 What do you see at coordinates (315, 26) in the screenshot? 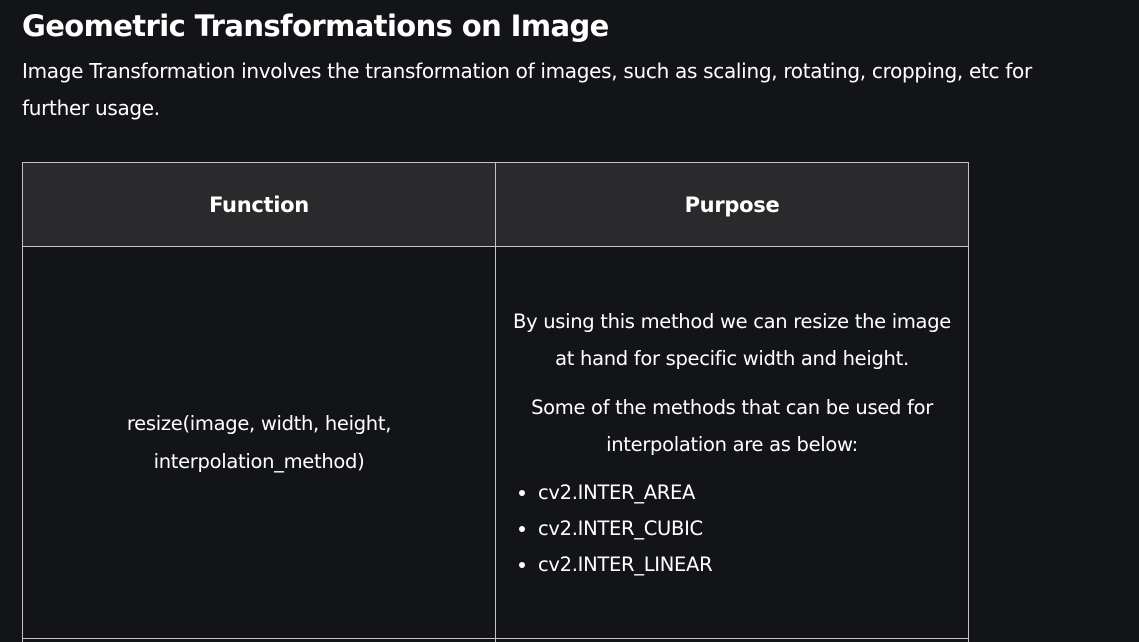
I see `section-heading: Geometric Transformations on Image` at bounding box center [315, 26].